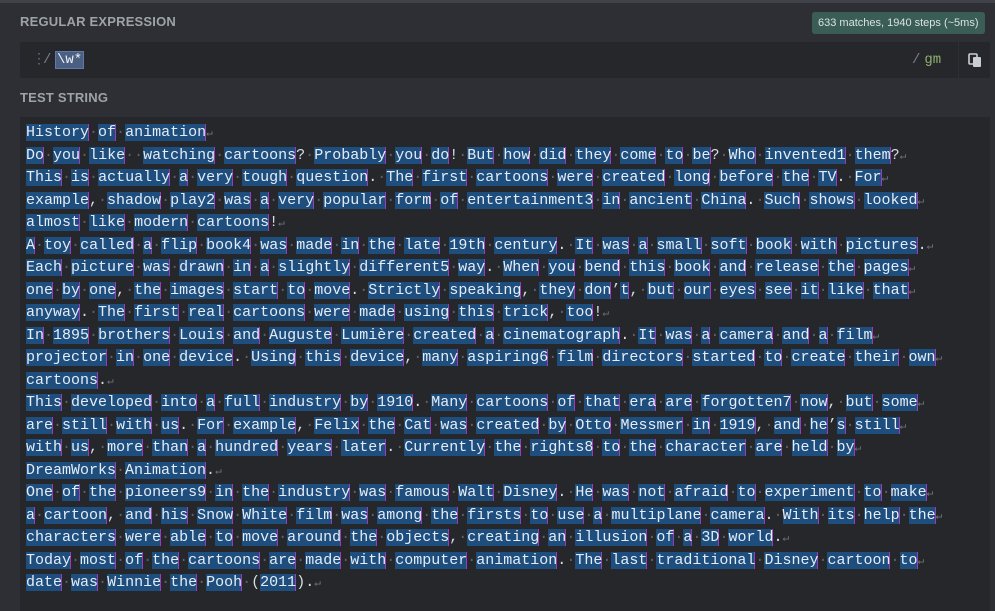 Image resolution: width=995 pixels, height=611 pixels. What do you see at coordinates (593, 155) in the screenshot?
I see `regex-match-highlight: they` at bounding box center [593, 155].